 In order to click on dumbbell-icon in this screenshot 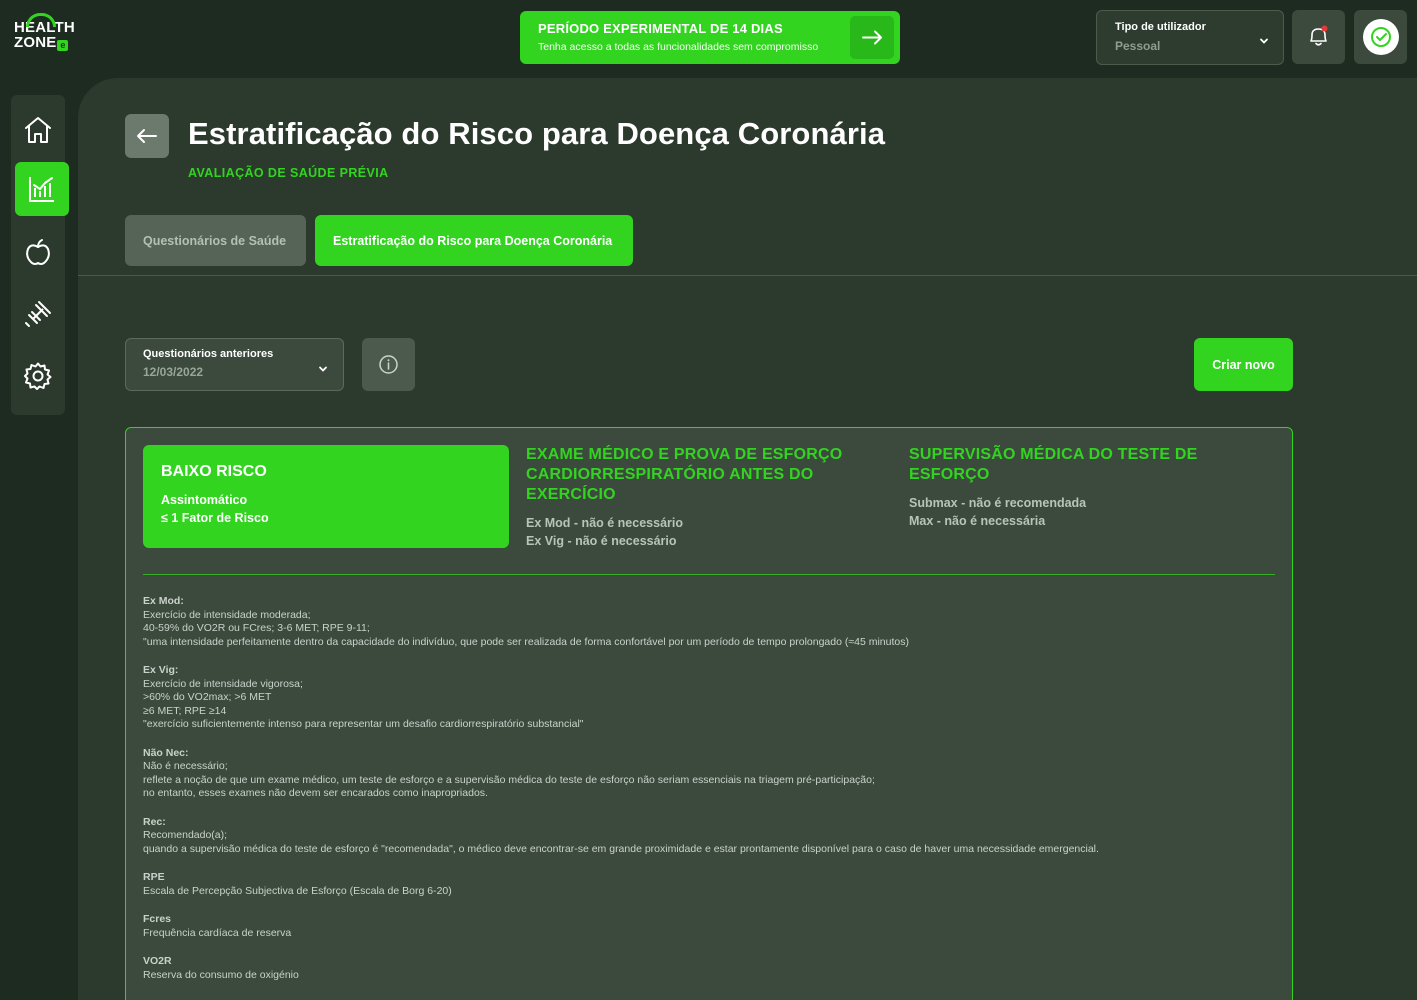, I will do `click(38, 314)`.